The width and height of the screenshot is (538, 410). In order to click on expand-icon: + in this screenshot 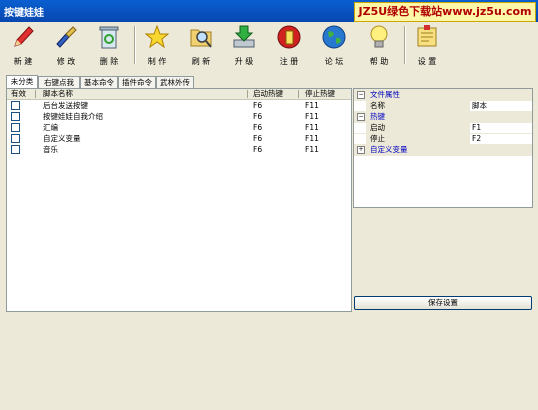, I will do `click(361, 150)`.